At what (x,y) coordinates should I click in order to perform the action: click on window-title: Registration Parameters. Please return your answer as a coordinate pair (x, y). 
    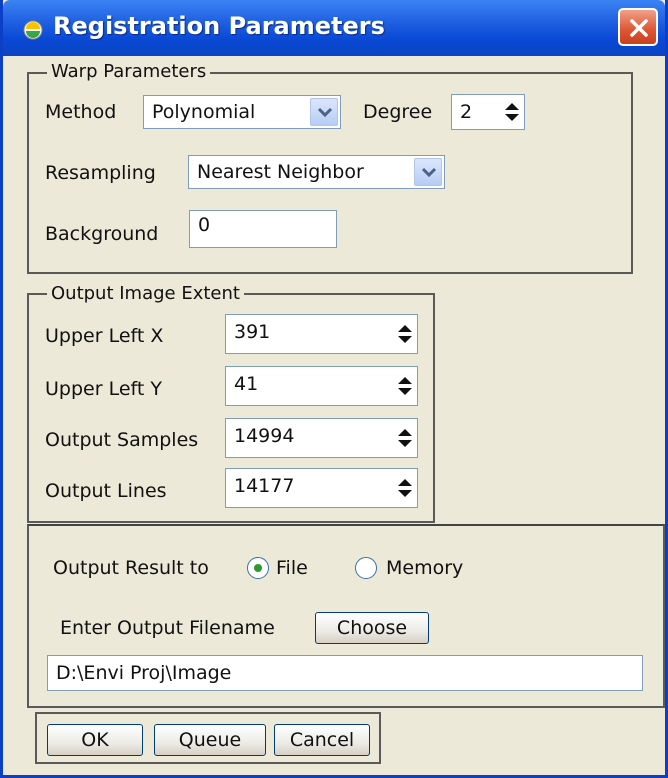
    Looking at the image, I should click on (219, 26).